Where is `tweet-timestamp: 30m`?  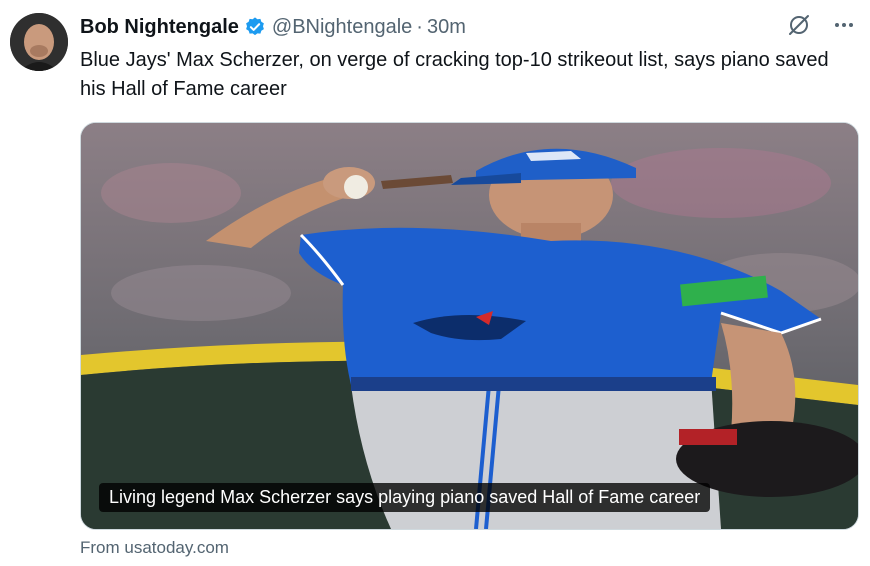 tweet-timestamp: 30m is located at coordinates (446, 27).